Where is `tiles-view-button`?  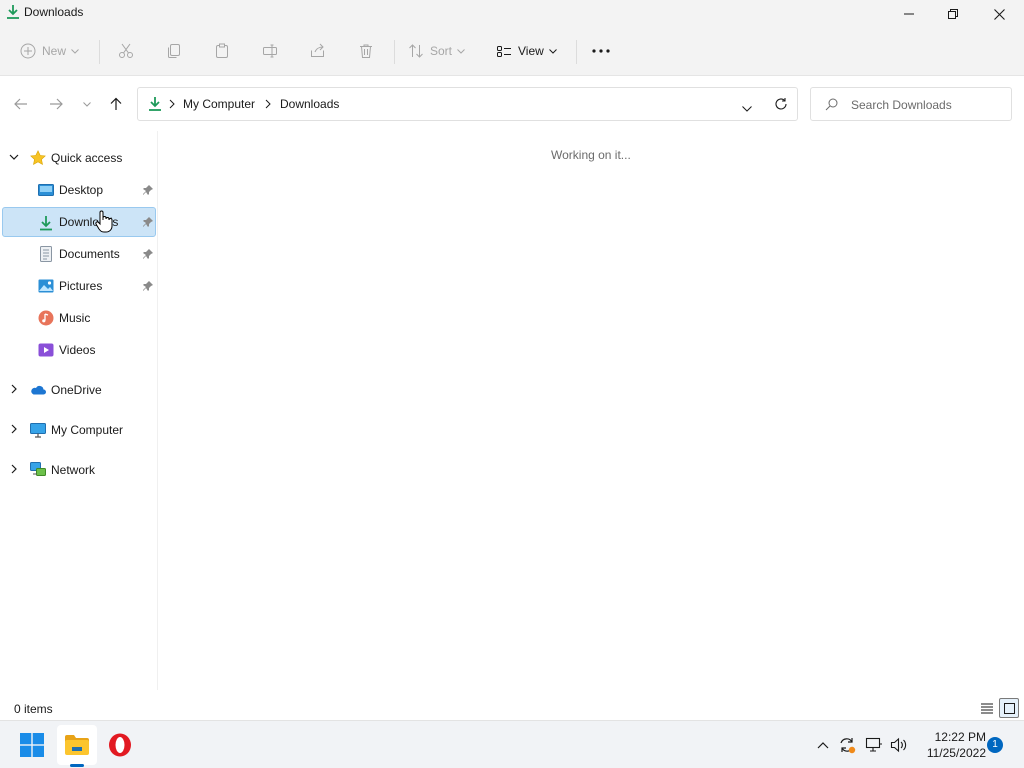
tiles-view-button is located at coordinates (1009, 708).